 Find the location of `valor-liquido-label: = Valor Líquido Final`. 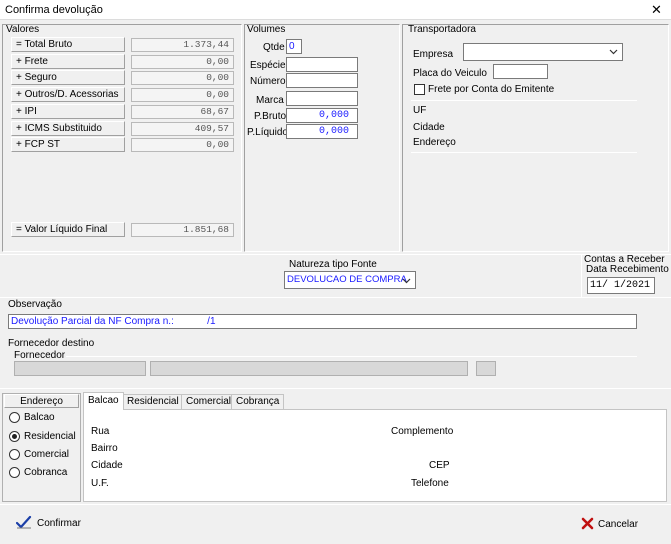

valor-liquido-label: = Valor Líquido Final is located at coordinates (68, 229).